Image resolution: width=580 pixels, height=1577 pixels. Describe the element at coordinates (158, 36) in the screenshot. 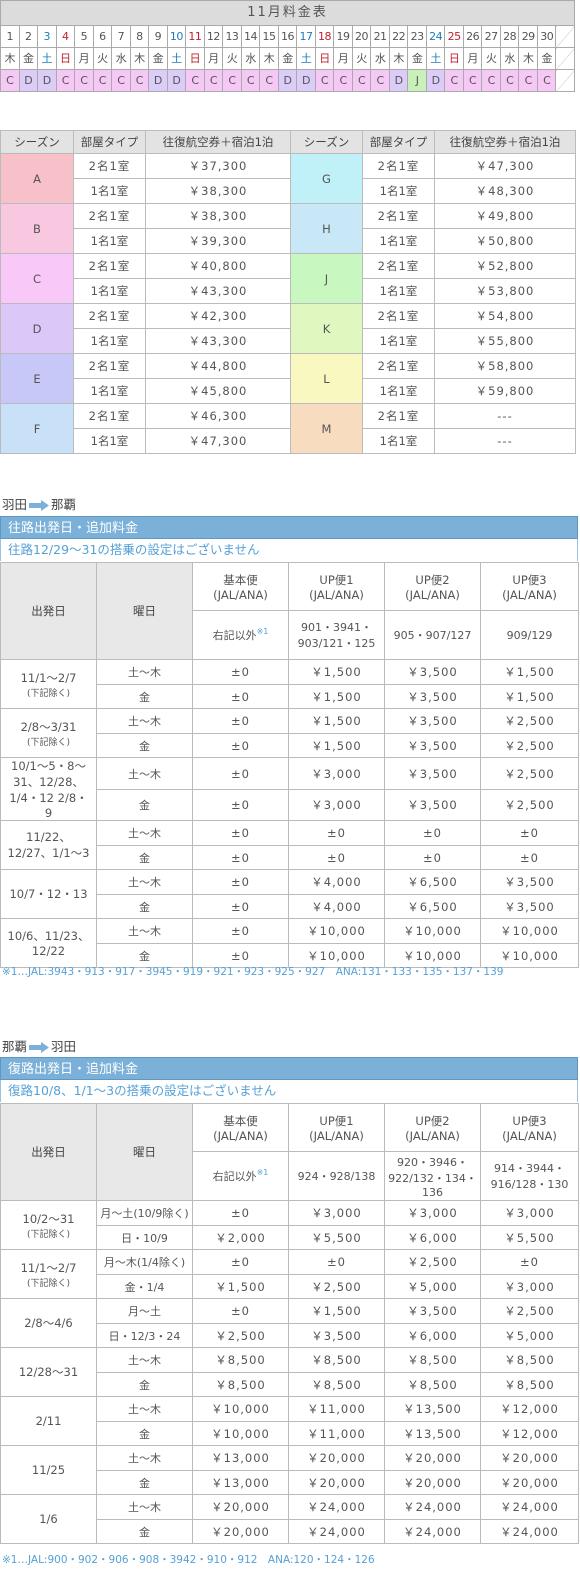

I see `calendar-day: 9` at that location.